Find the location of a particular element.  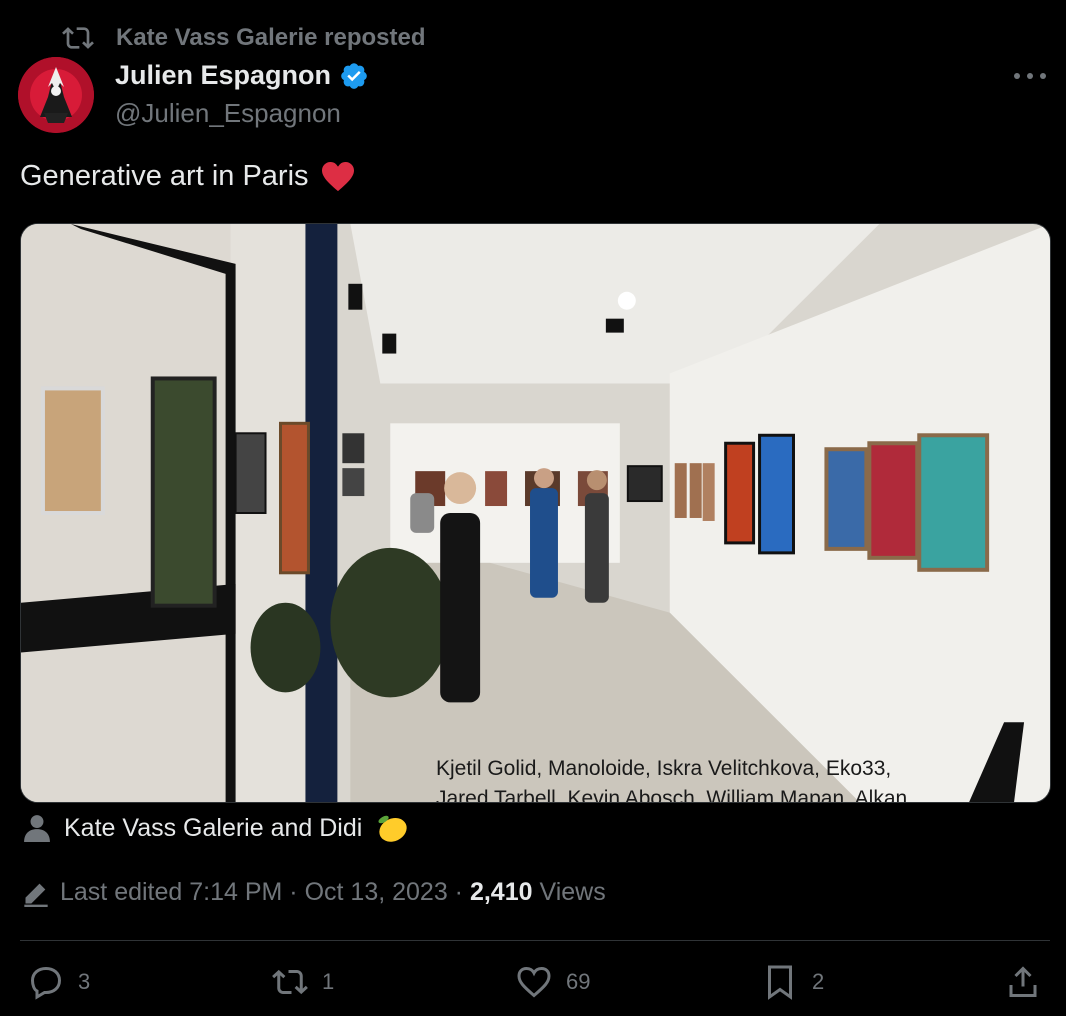

repost-header: Kate Vass Galerie reposted is located at coordinates (244, 38).